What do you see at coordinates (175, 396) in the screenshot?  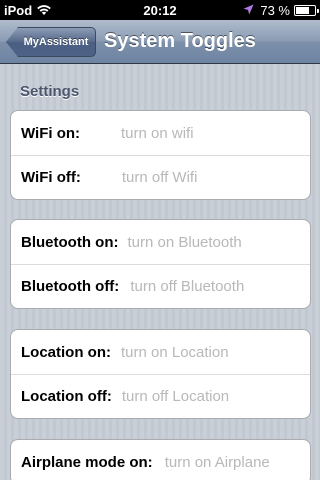 I see `row-value: turn off Location` at bounding box center [175, 396].